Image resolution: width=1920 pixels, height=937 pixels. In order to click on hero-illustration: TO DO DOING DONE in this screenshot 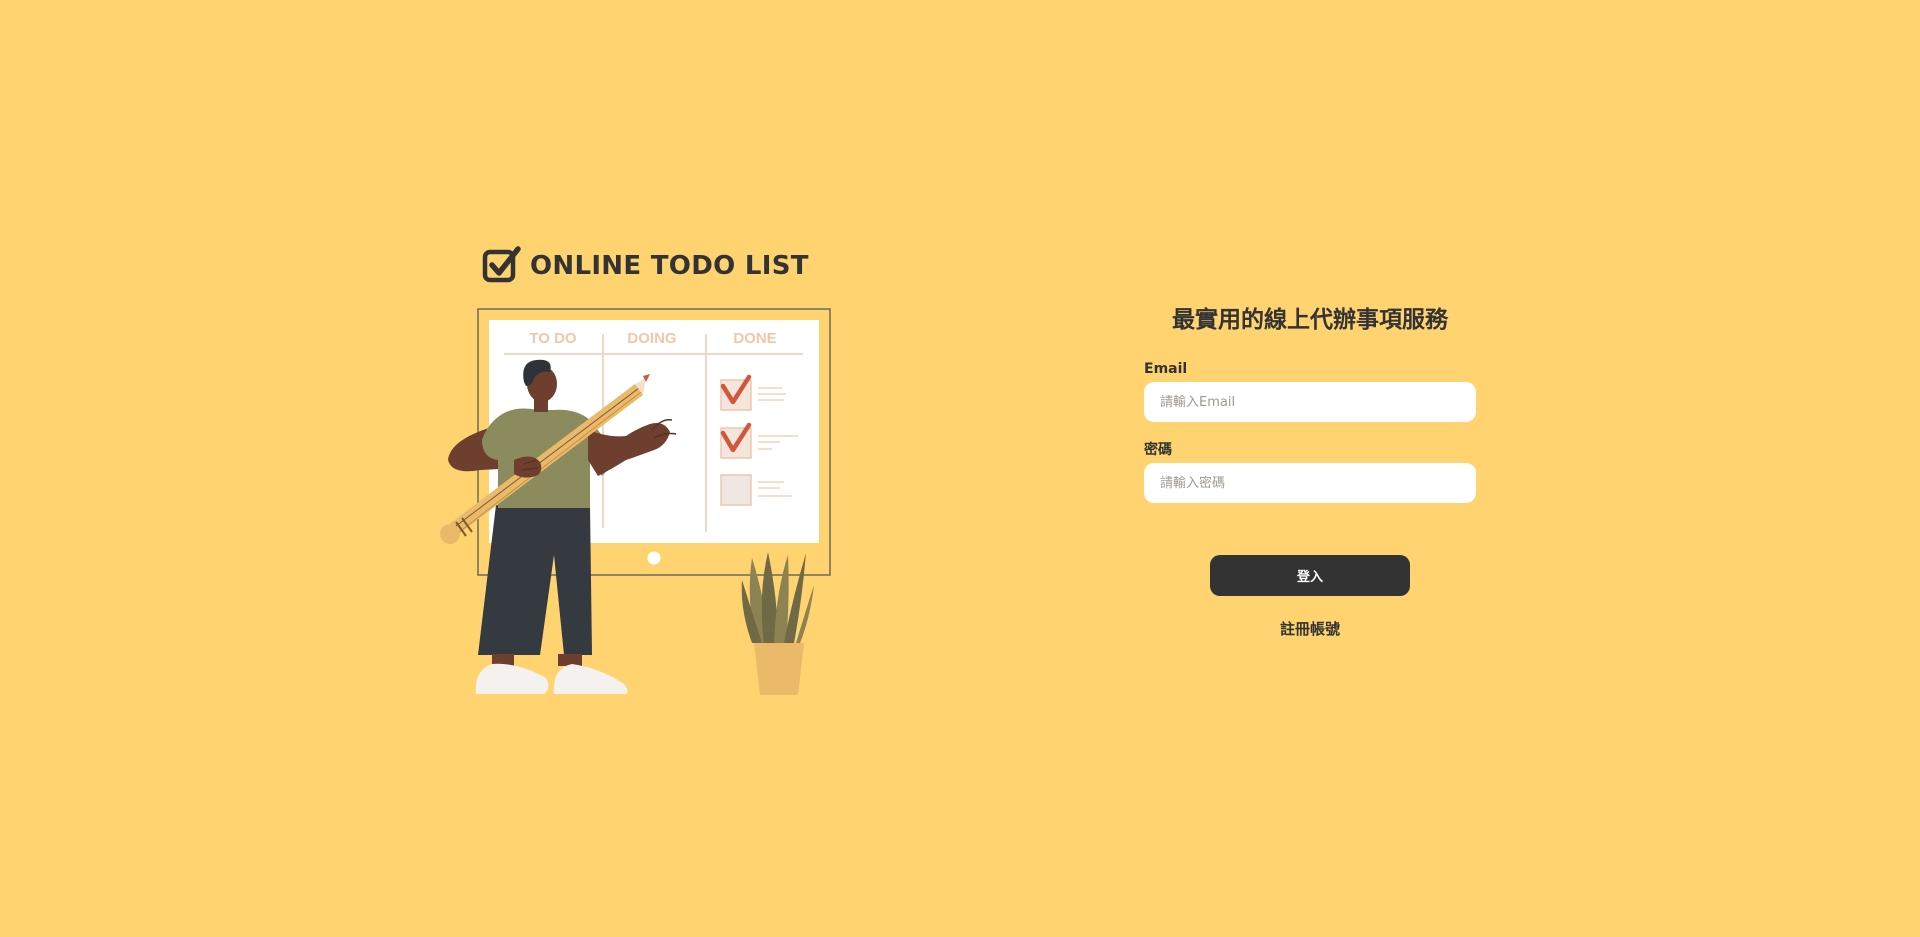, I will do `click(640, 500)`.